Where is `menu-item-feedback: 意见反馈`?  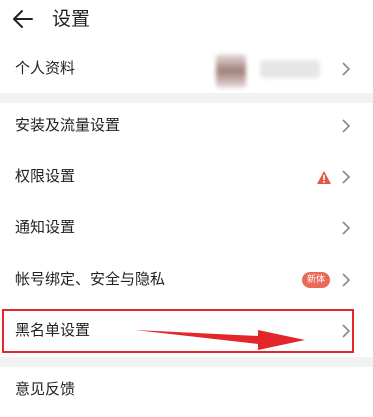 menu-item-feedback: 意见反馈 is located at coordinates (186, 390).